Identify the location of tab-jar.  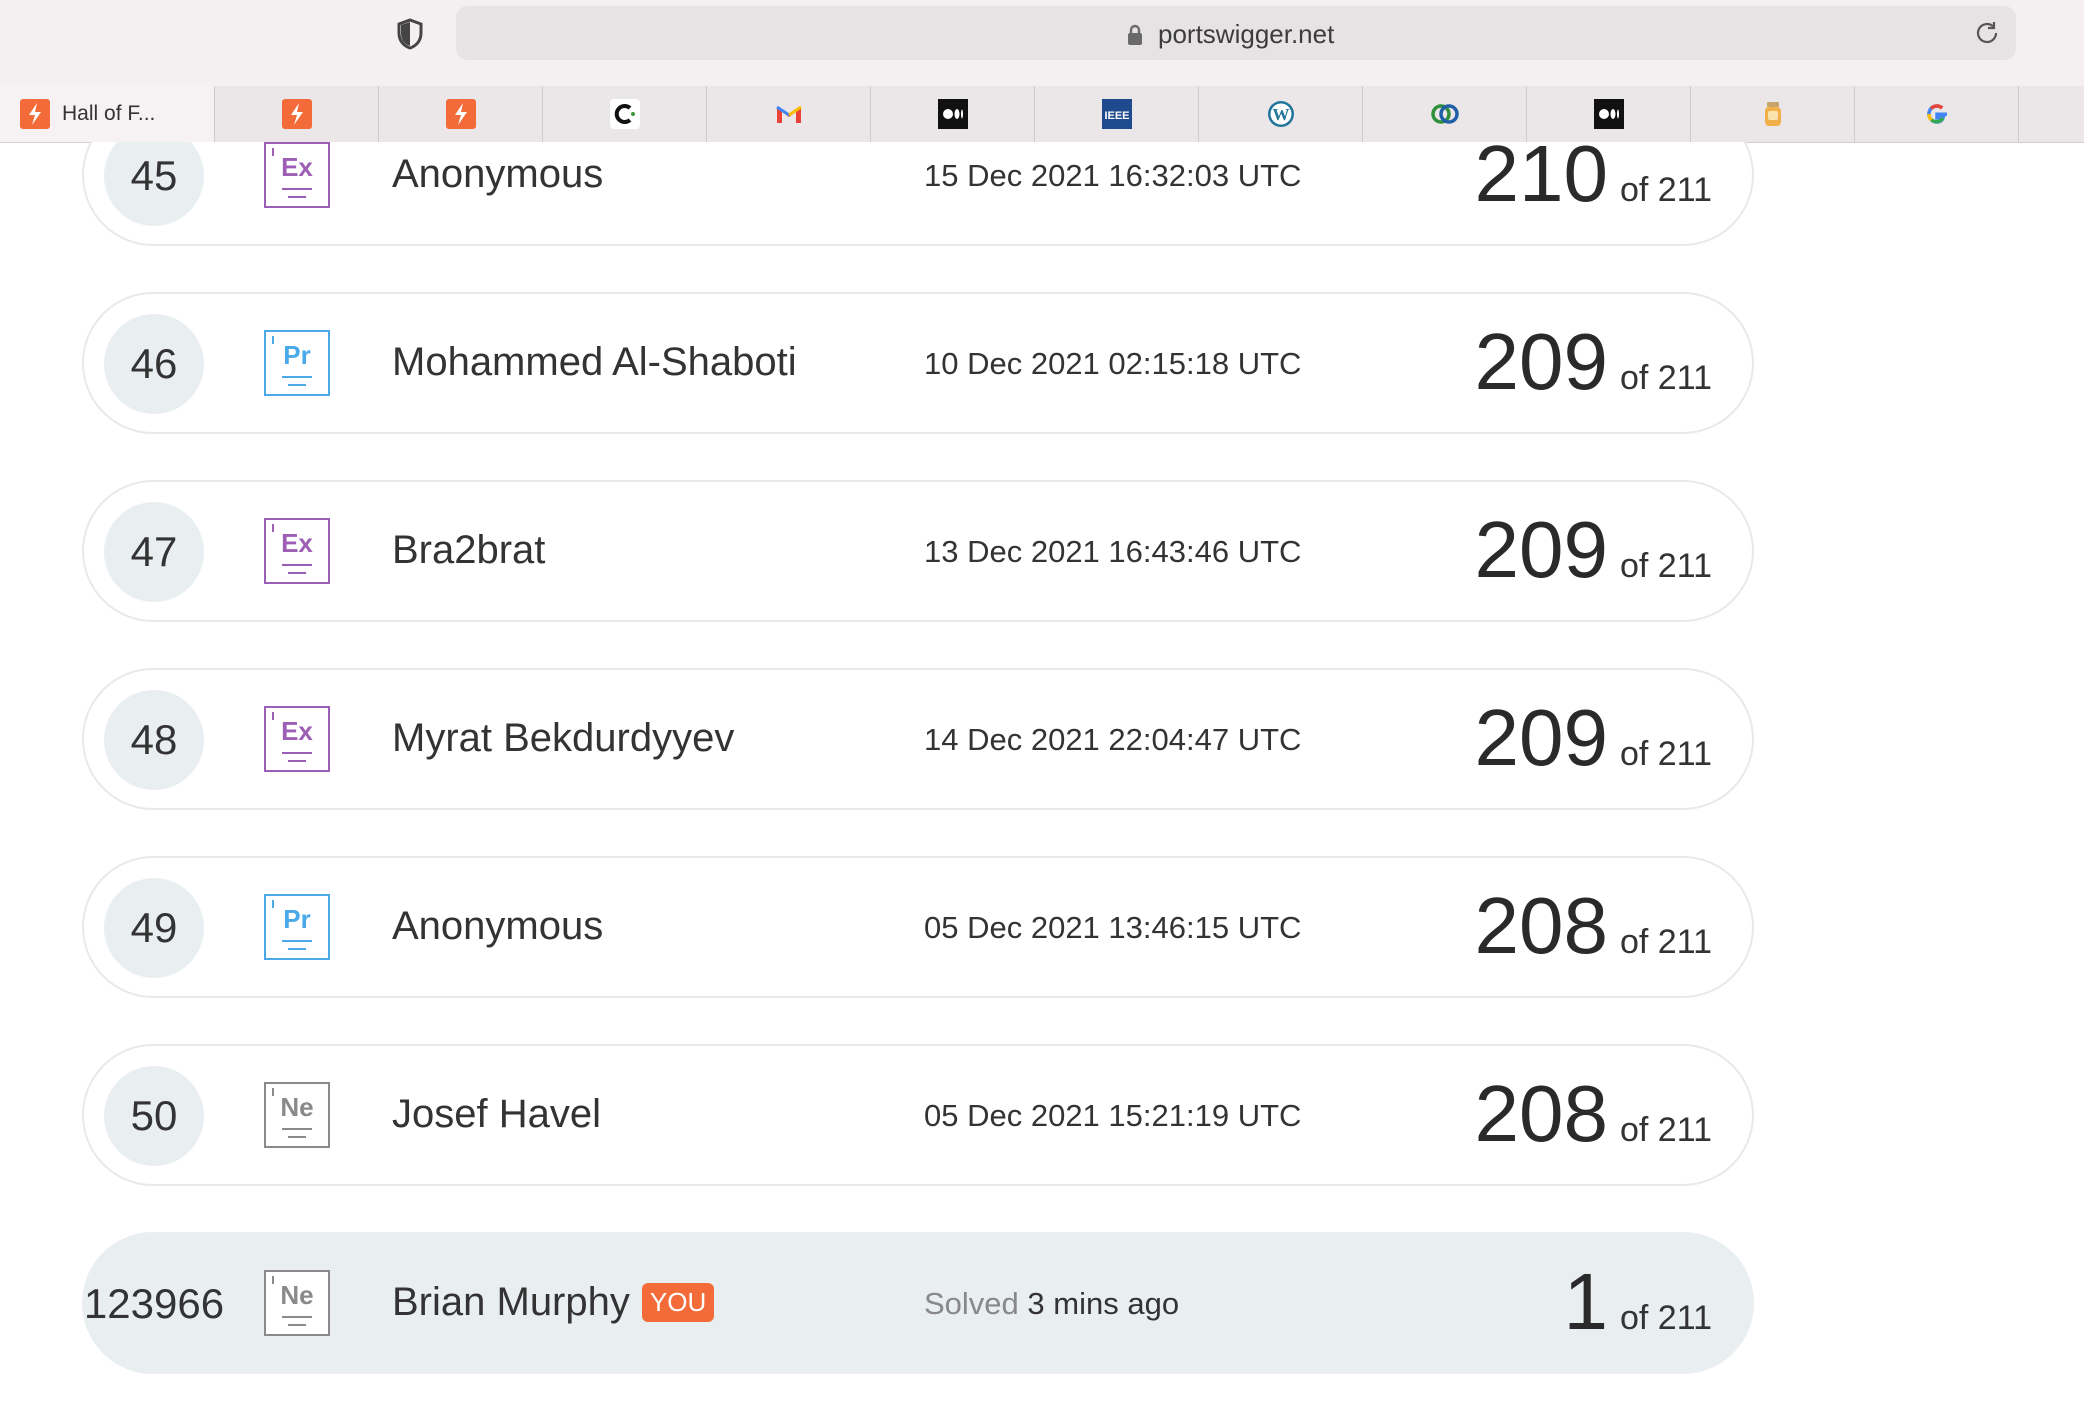
(1772, 114).